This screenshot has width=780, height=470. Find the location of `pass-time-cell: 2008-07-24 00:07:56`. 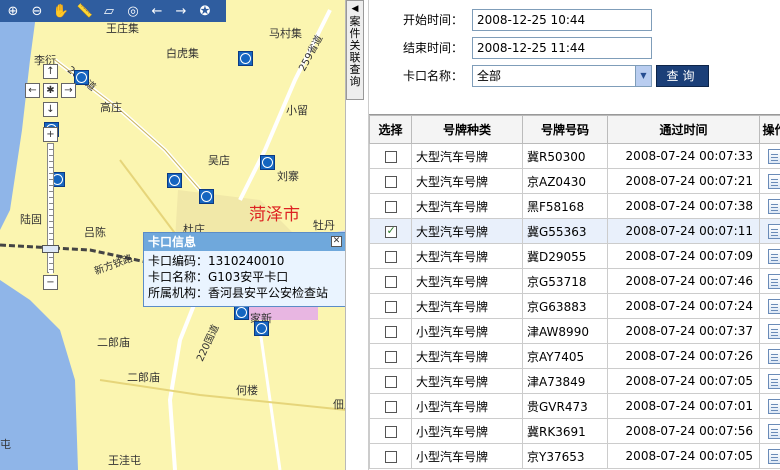

pass-time-cell: 2008-07-24 00:07:56 is located at coordinates (683, 431).